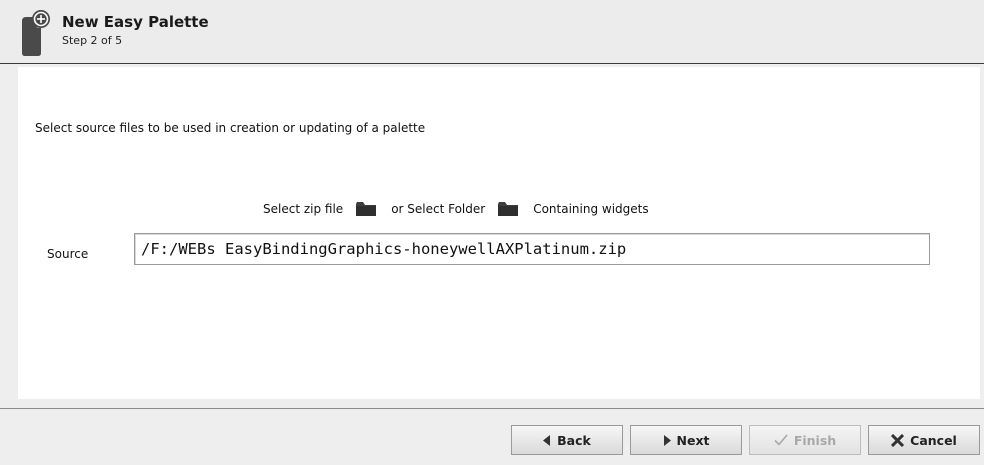  I want to click on containing-widgets-label: Containing widgets, so click(591, 209).